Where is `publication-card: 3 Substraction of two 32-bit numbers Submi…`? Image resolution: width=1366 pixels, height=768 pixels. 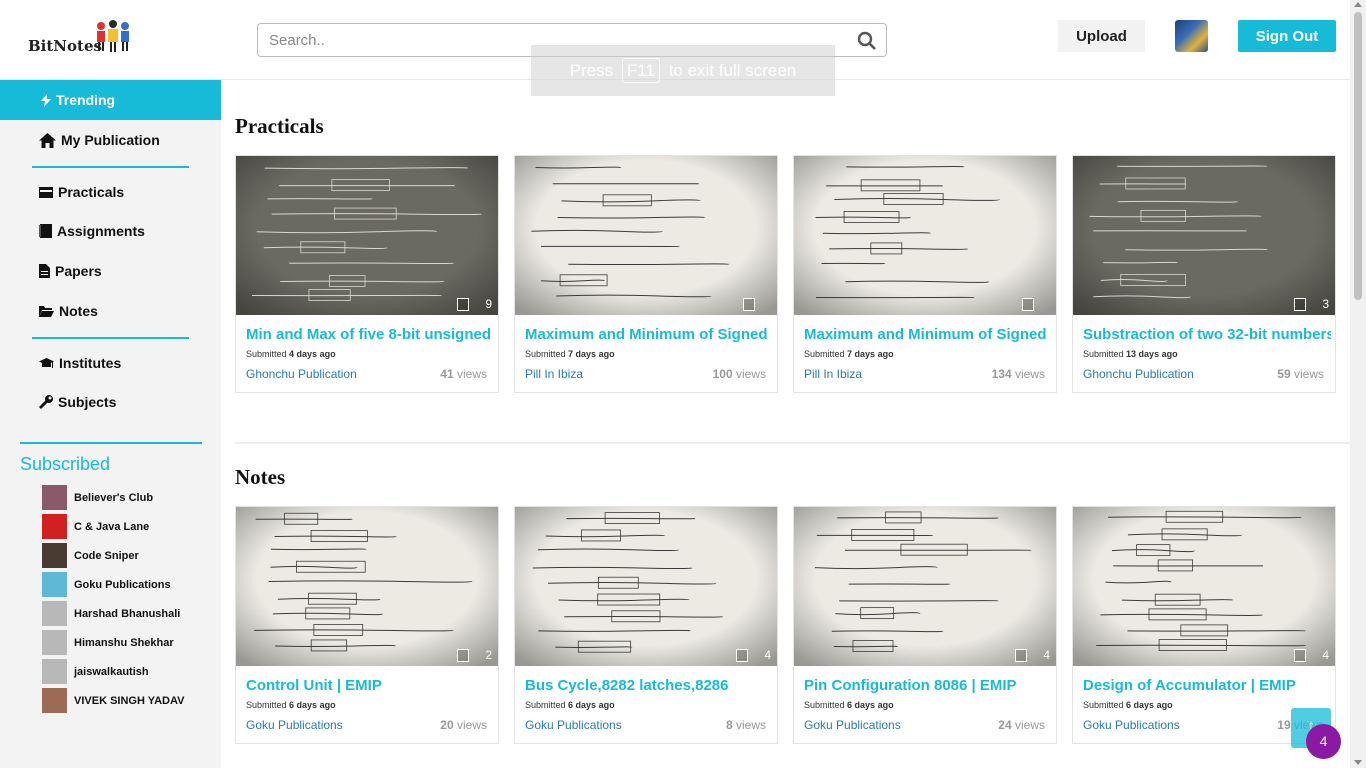
publication-card: 3 Substraction of two 32-bit numbers Submi… is located at coordinates (1204, 274).